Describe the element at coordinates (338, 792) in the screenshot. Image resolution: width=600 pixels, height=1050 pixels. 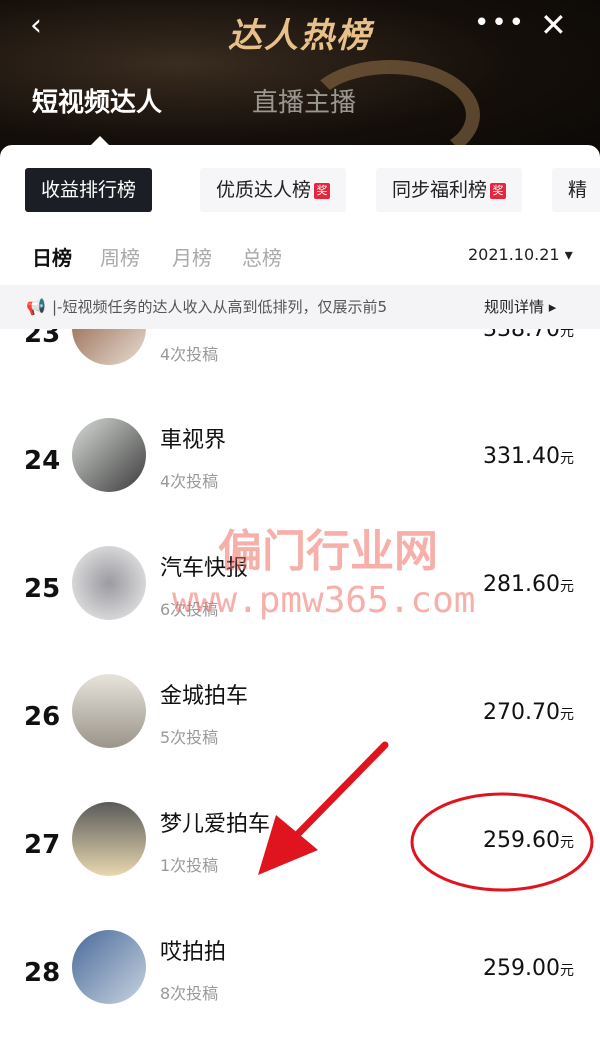
I see `arrow-shaft` at that location.